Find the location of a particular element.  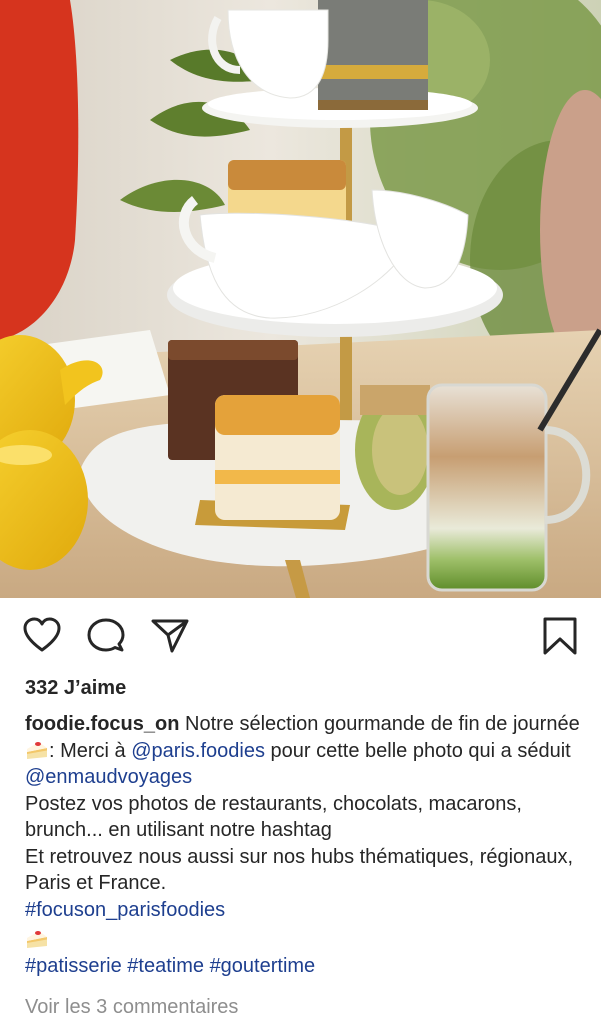

comment-bubble-icon is located at coordinates (106, 635).